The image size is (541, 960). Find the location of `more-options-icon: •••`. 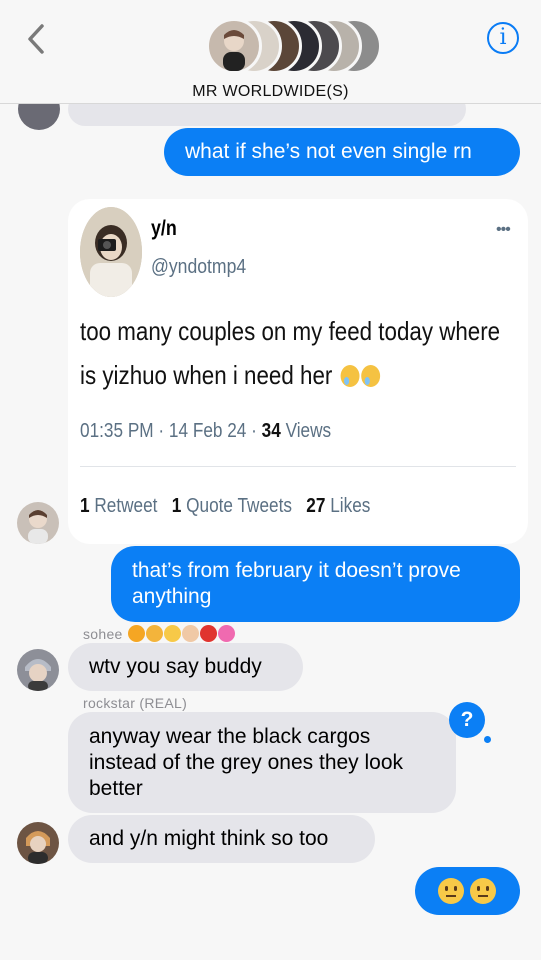

more-options-icon: ••• is located at coordinates (503, 229).